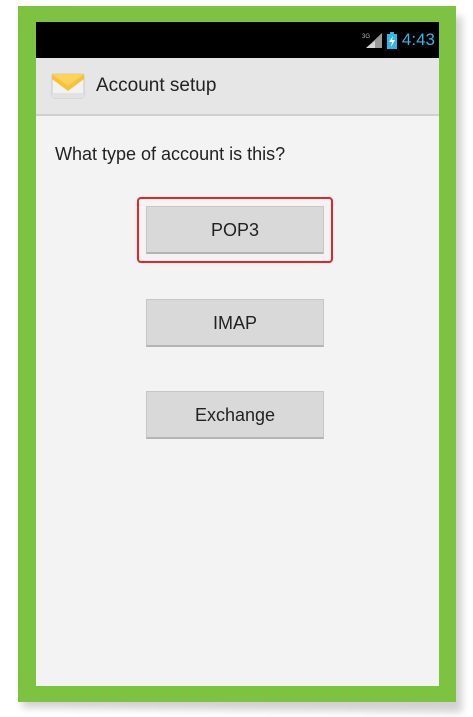  What do you see at coordinates (398, 40) in the screenshot?
I see `status-icons: 3G 4:43` at bounding box center [398, 40].